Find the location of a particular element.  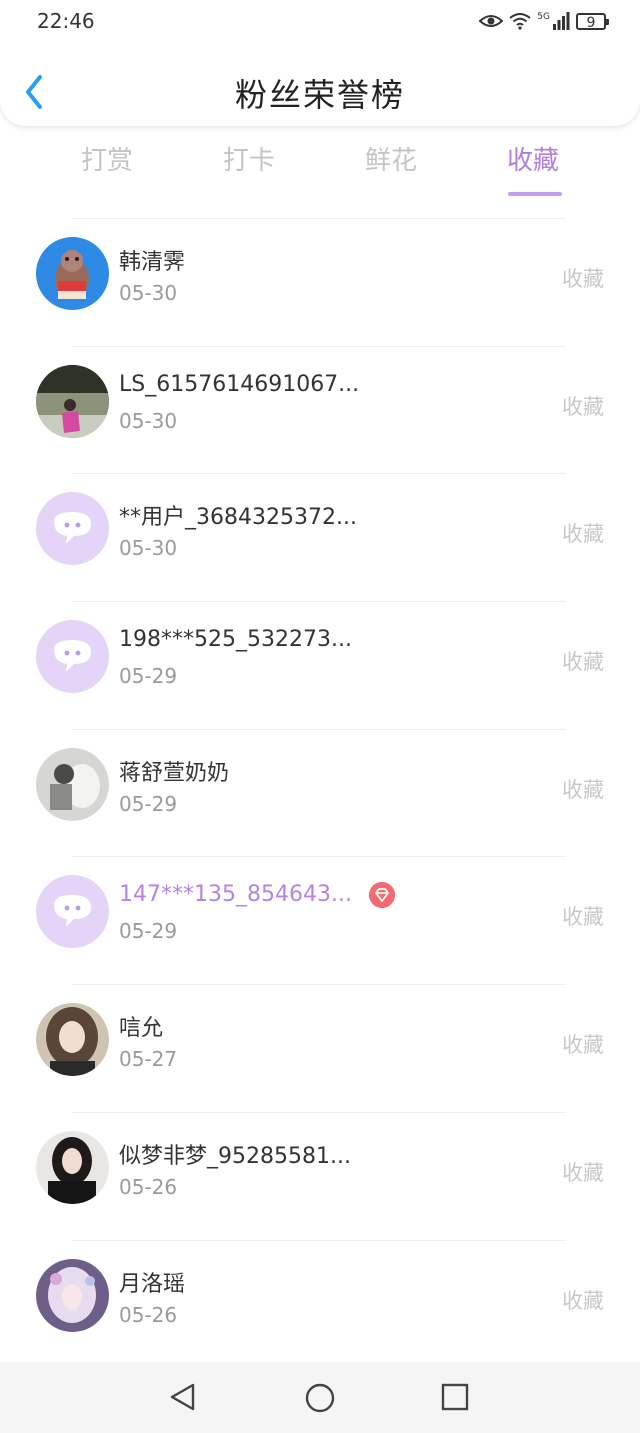

page-title: 粉丝荣誉榜 is located at coordinates (319, 95).